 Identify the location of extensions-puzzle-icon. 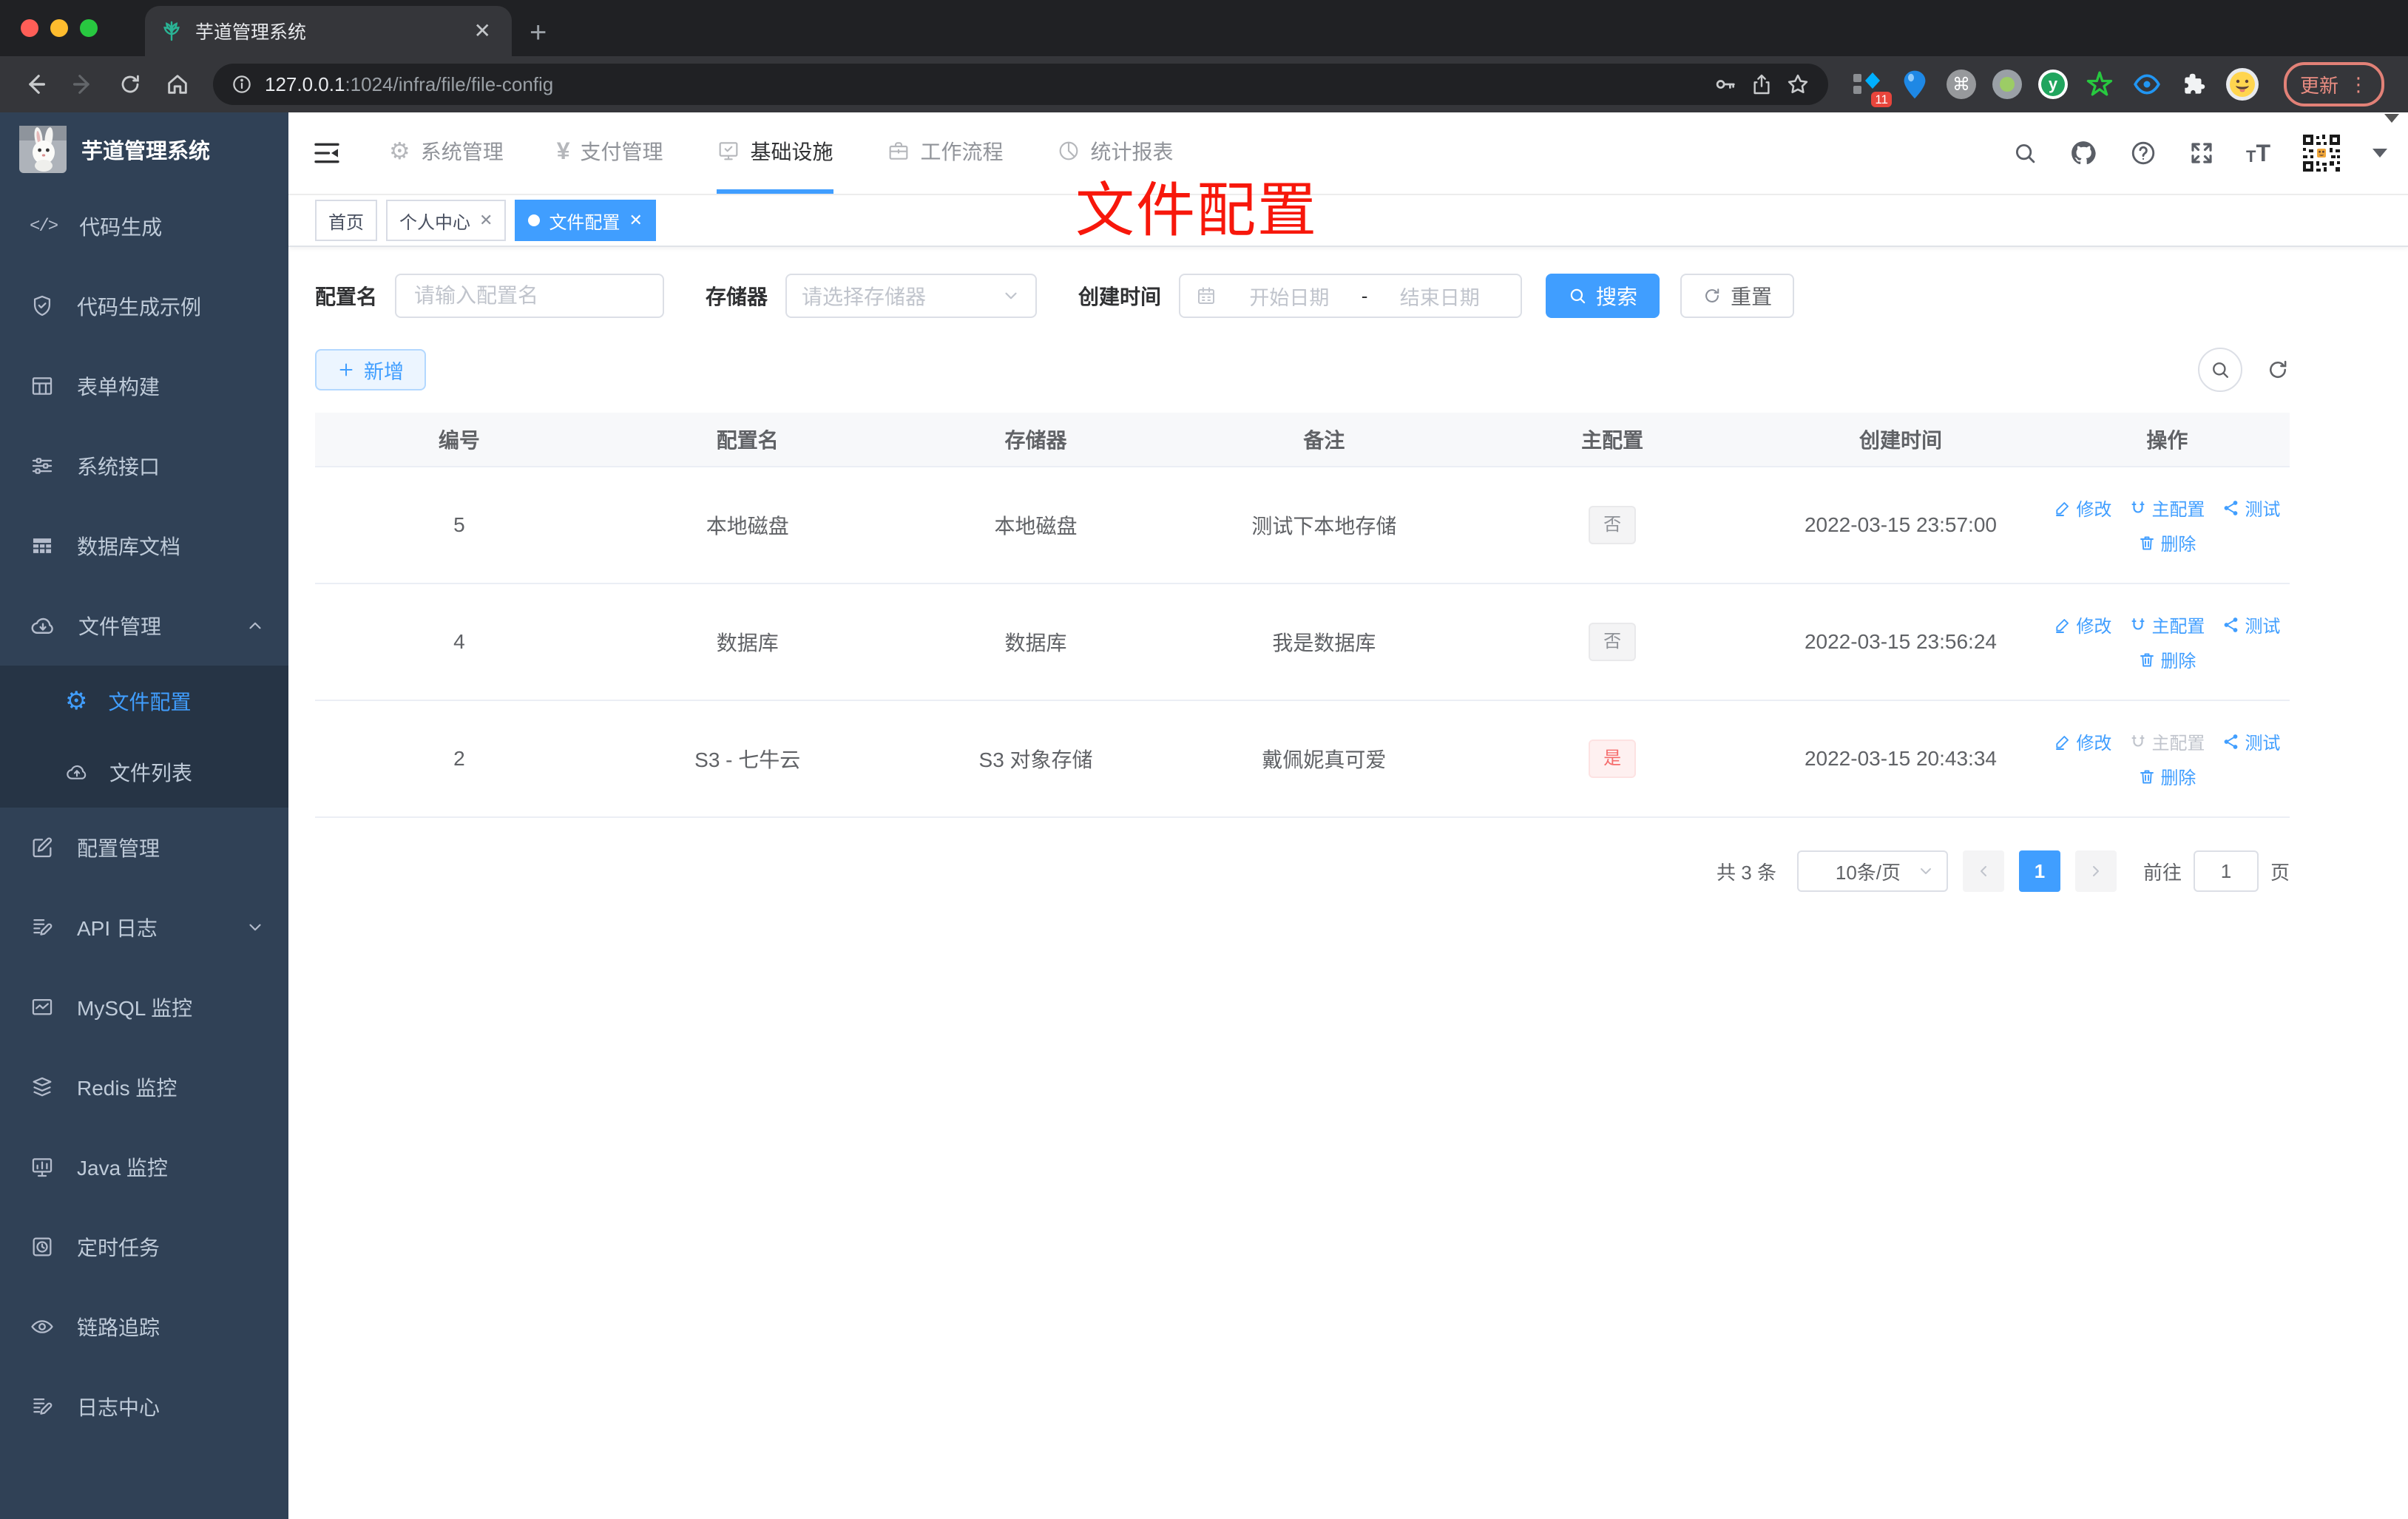
(2194, 84).